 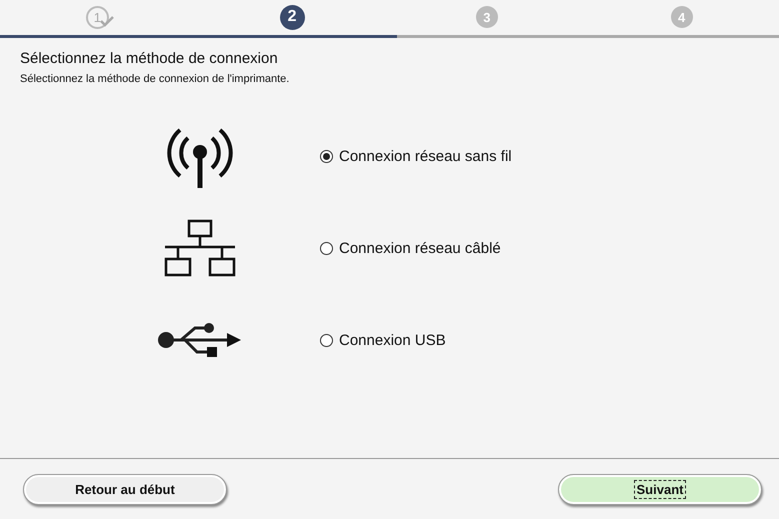 I want to click on option-label: Connexion réseau sans fil, so click(x=425, y=156).